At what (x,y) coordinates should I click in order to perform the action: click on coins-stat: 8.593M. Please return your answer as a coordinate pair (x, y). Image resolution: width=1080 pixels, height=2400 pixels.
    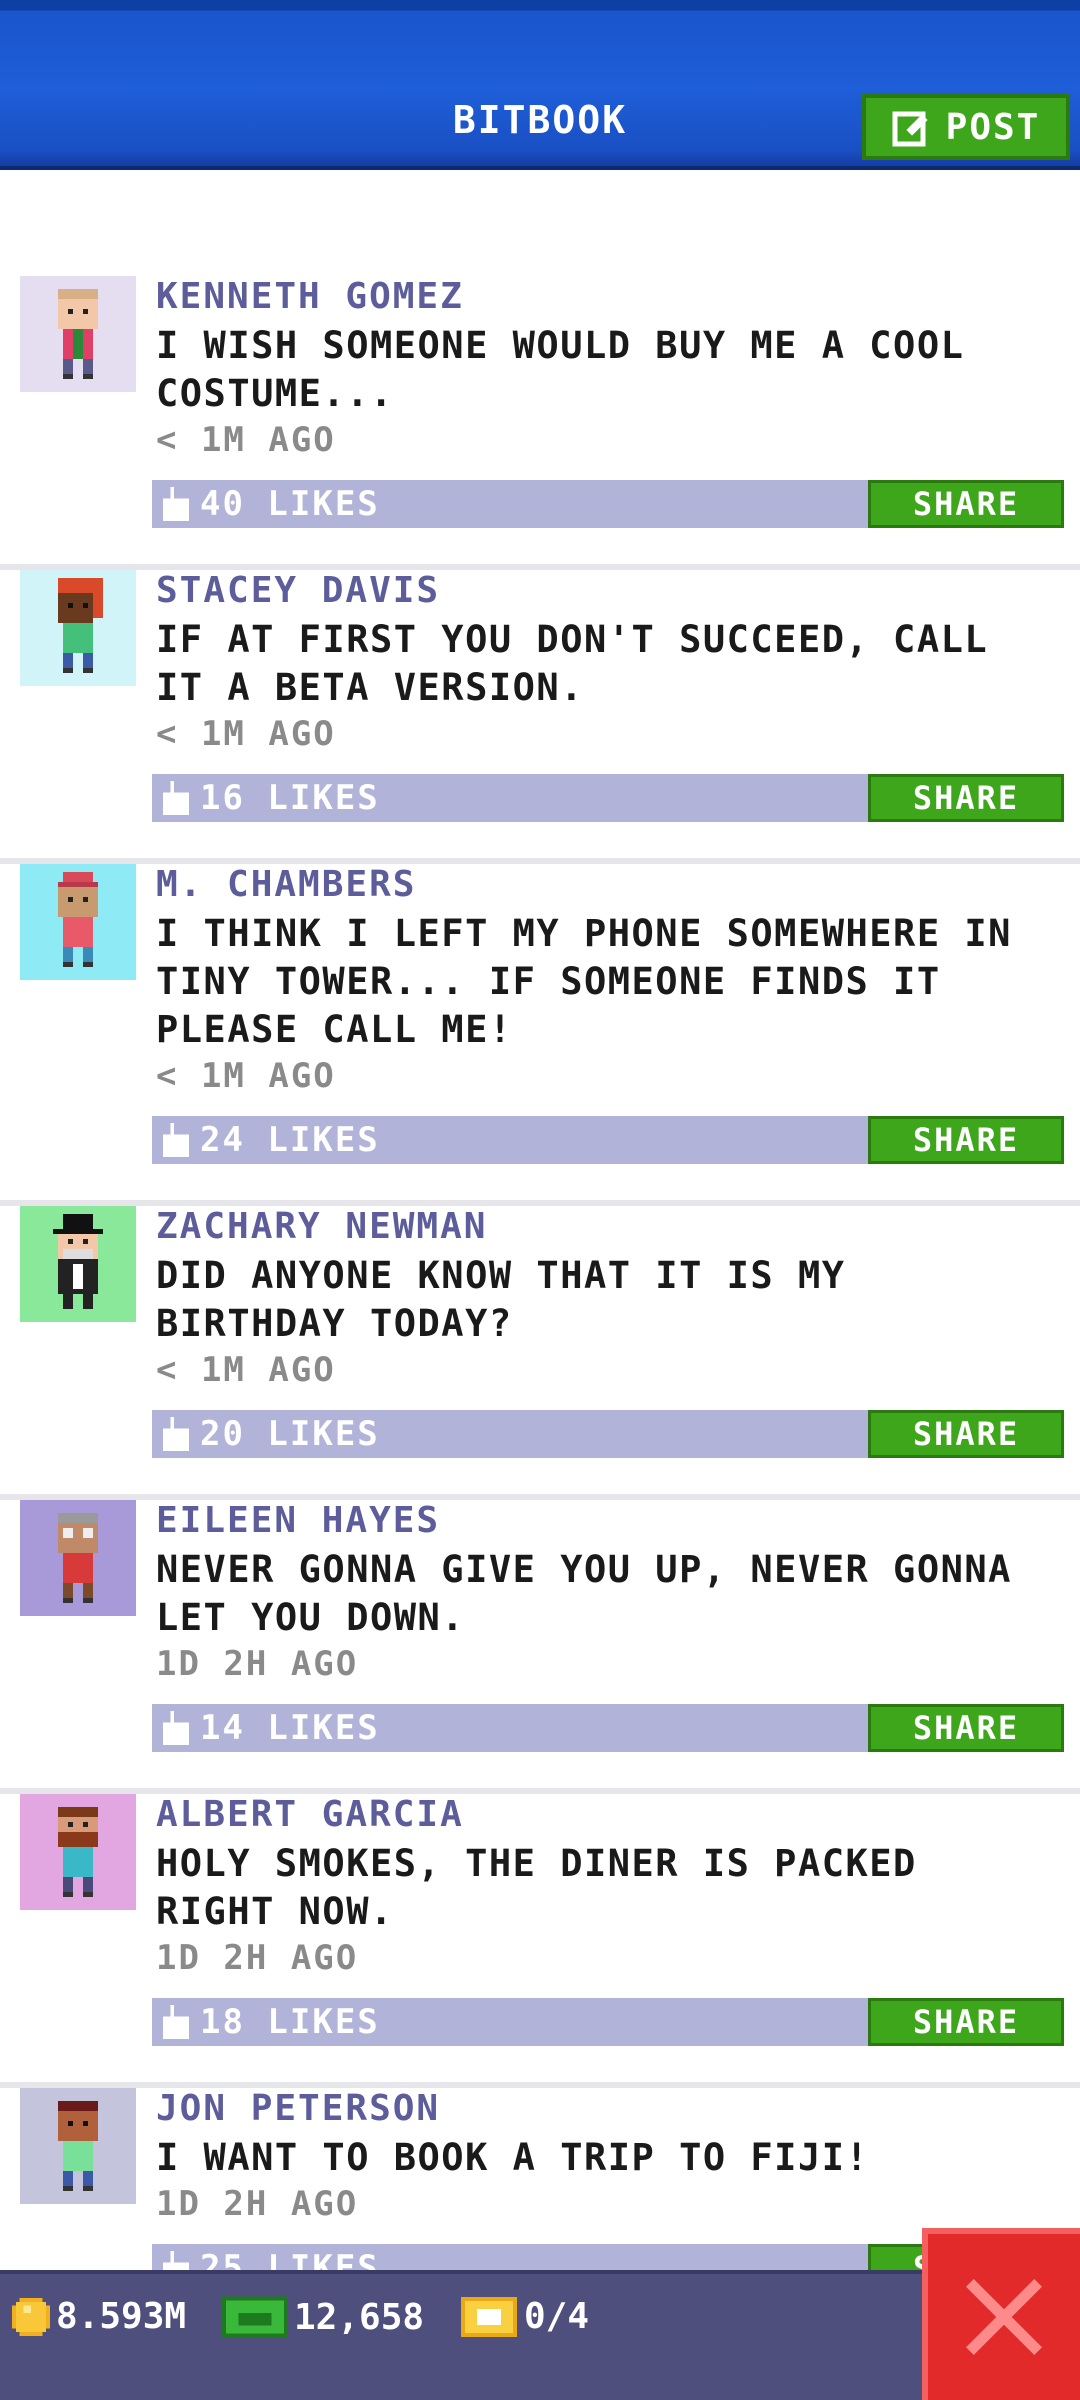
    Looking at the image, I should click on (99, 2316).